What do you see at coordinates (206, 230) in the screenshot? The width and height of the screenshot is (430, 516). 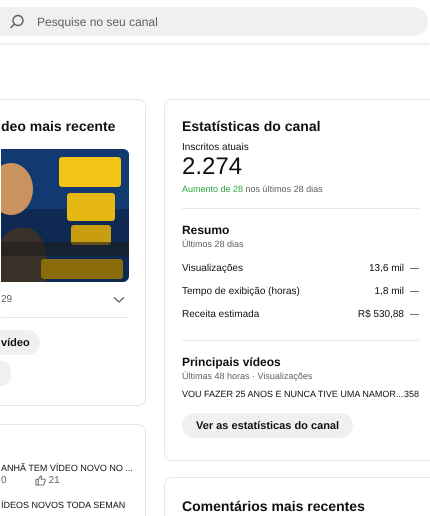 I see `section-title: Resumo` at bounding box center [206, 230].